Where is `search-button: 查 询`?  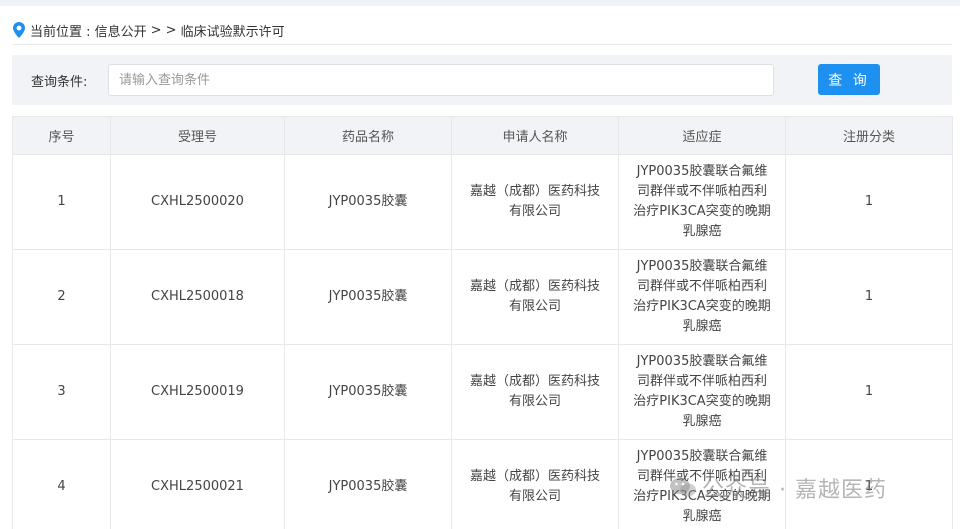 search-button: 查 询 is located at coordinates (849, 79).